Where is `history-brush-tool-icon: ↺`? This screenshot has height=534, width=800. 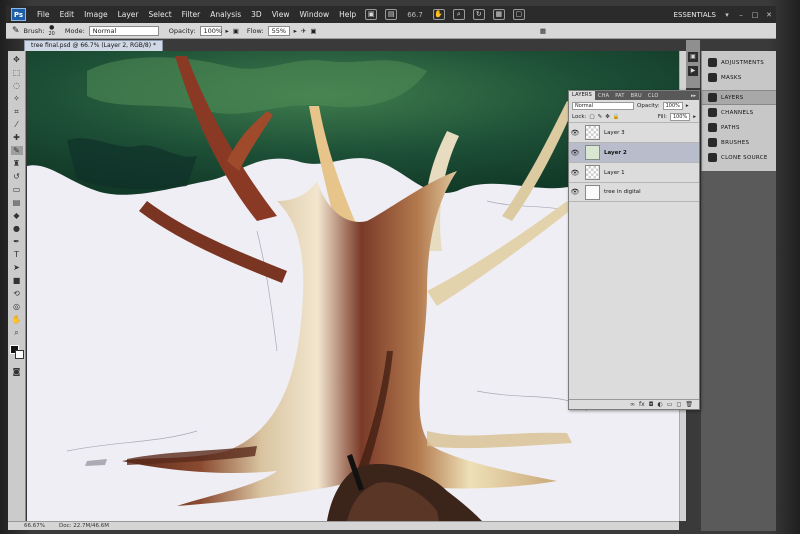 history-brush-tool-icon: ↺ is located at coordinates (17, 176).